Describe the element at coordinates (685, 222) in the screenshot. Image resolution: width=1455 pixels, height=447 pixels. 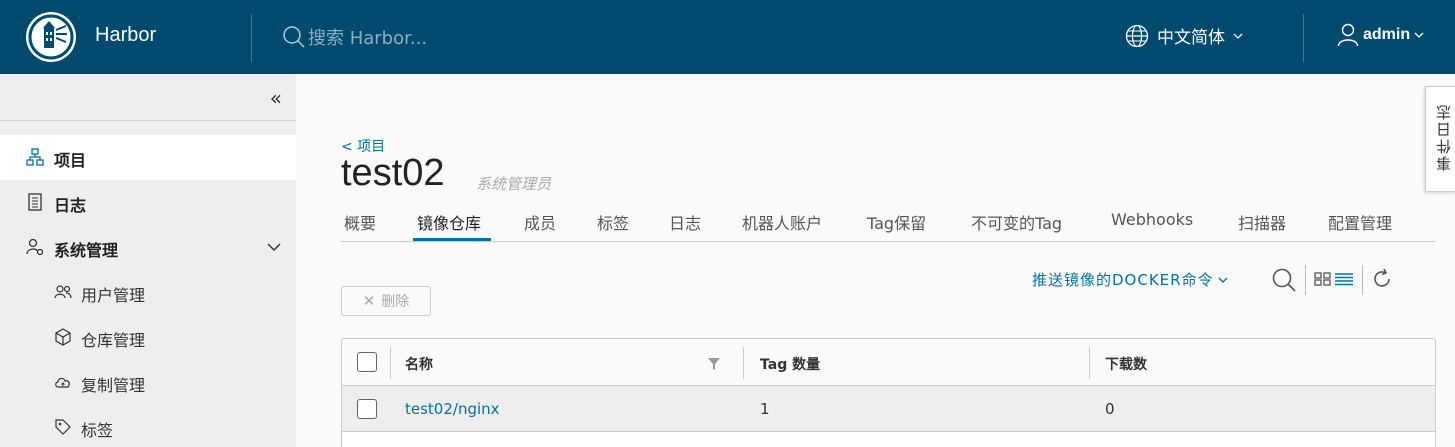
I see `tab-logs: 日志` at that location.